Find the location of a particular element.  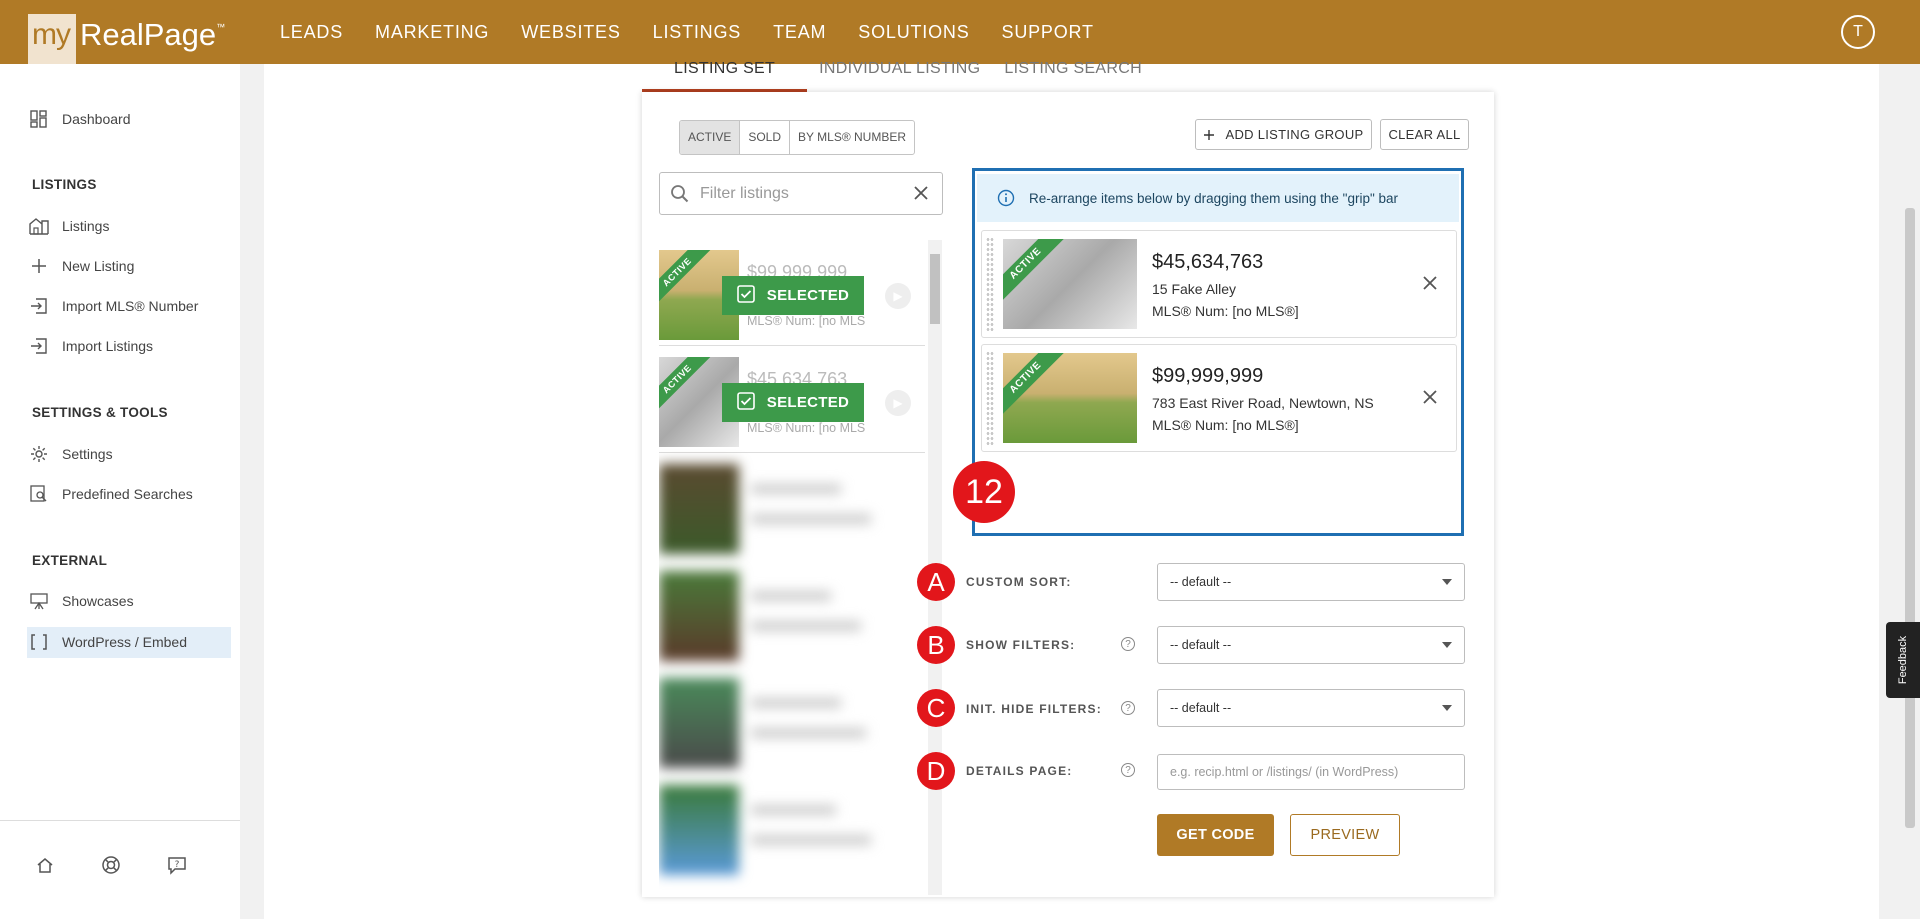

sidebar-item-label: Settings is located at coordinates (87, 454).